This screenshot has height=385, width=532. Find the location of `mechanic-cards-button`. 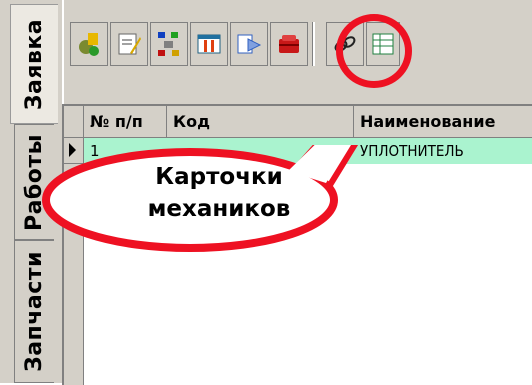

mechanic-cards-button is located at coordinates (289, 44).